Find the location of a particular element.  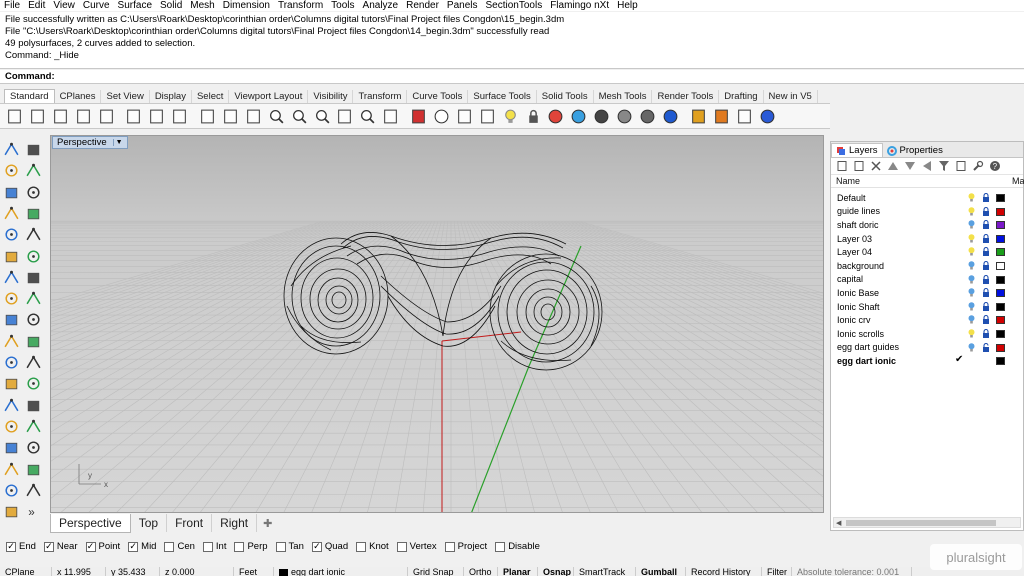

status-grid-snap: Grid Snap is located at coordinates (436, 571).